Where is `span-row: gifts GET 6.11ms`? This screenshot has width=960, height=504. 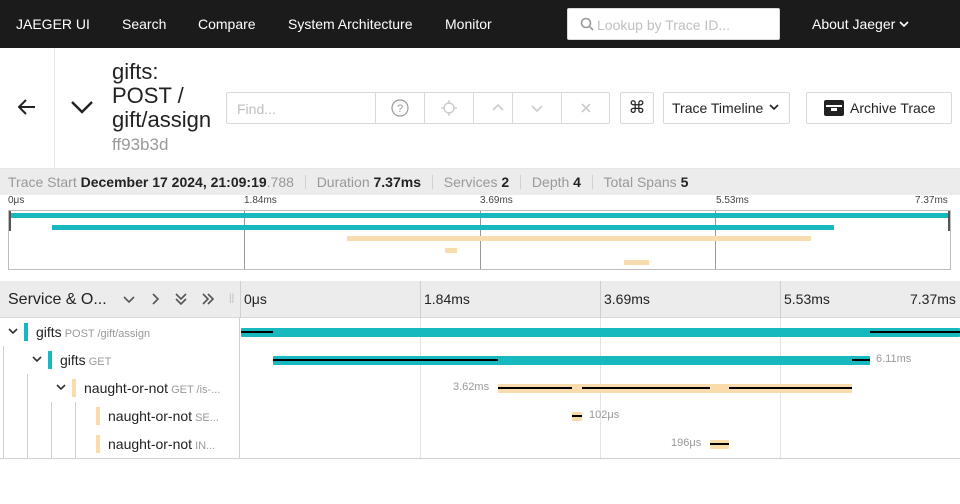
span-row: gifts GET 6.11ms is located at coordinates (480, 360).